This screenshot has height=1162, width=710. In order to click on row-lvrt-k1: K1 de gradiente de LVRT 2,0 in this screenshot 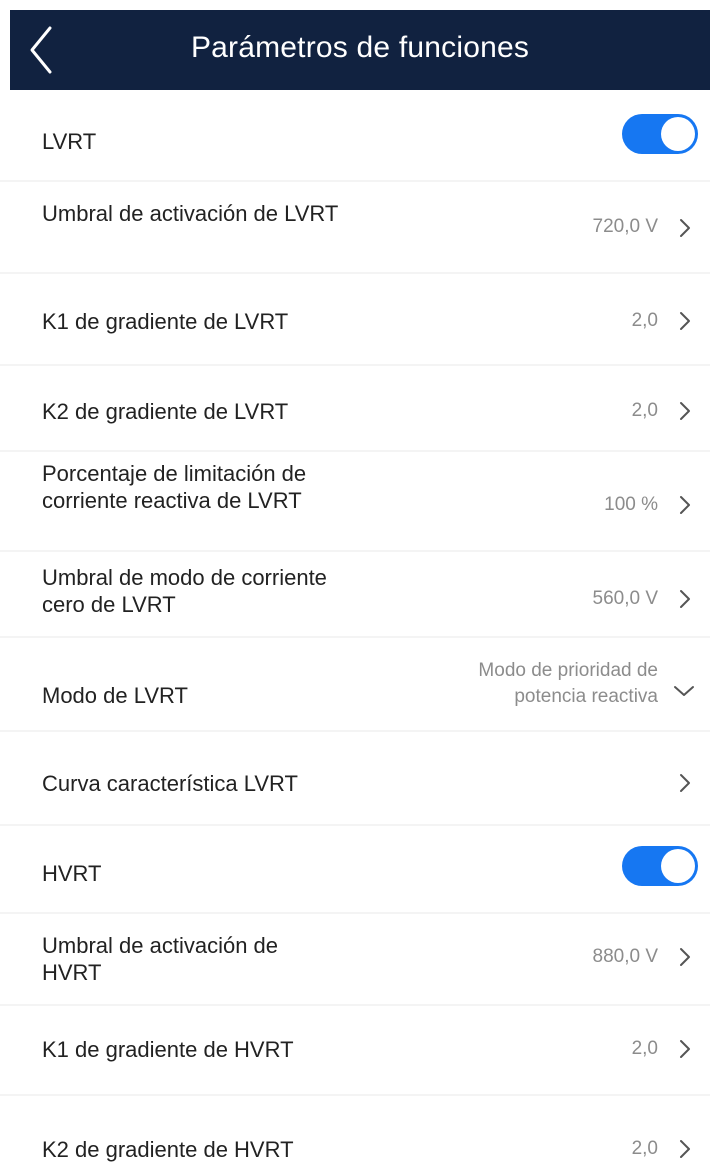, I will do `click(355, 320)`.